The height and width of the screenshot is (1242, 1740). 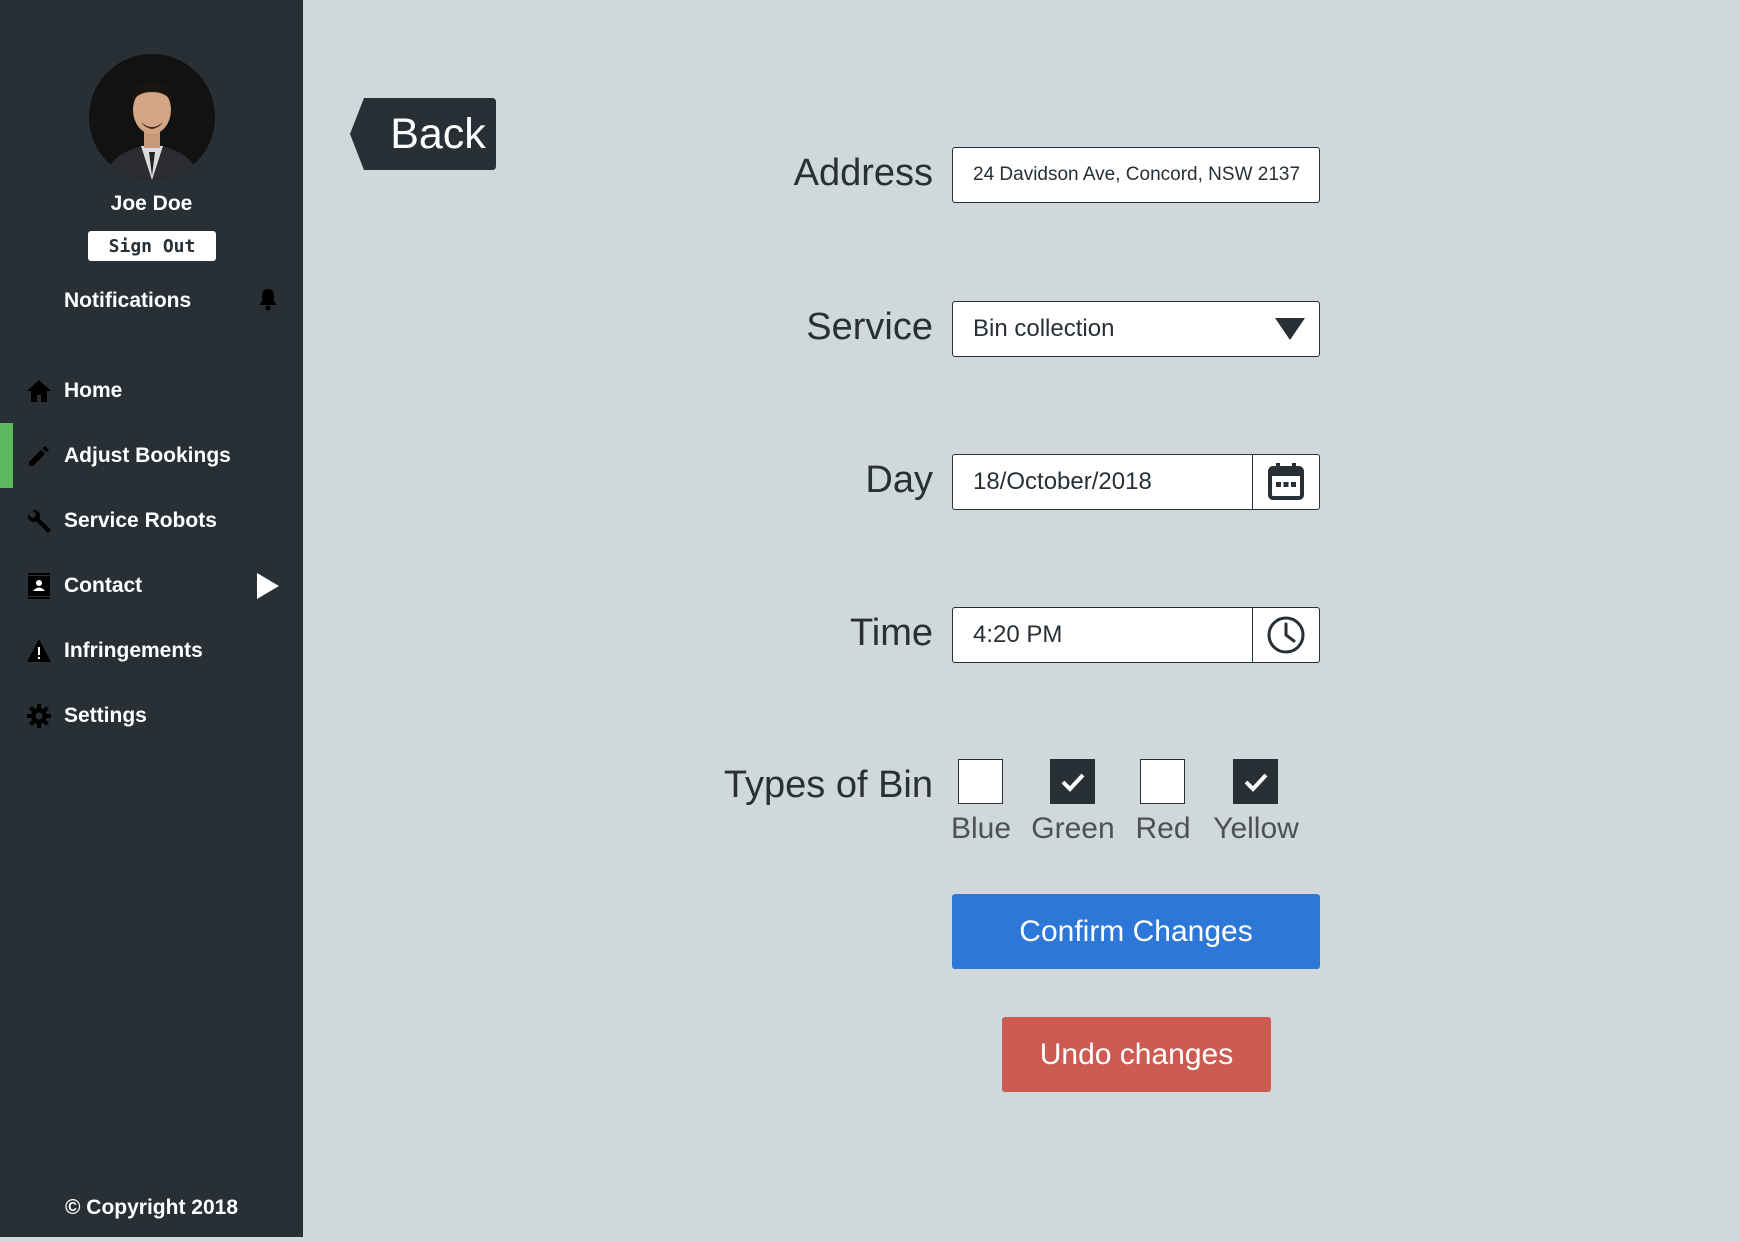 I want to click on checkbox-green, so click(x=1072, y=781).